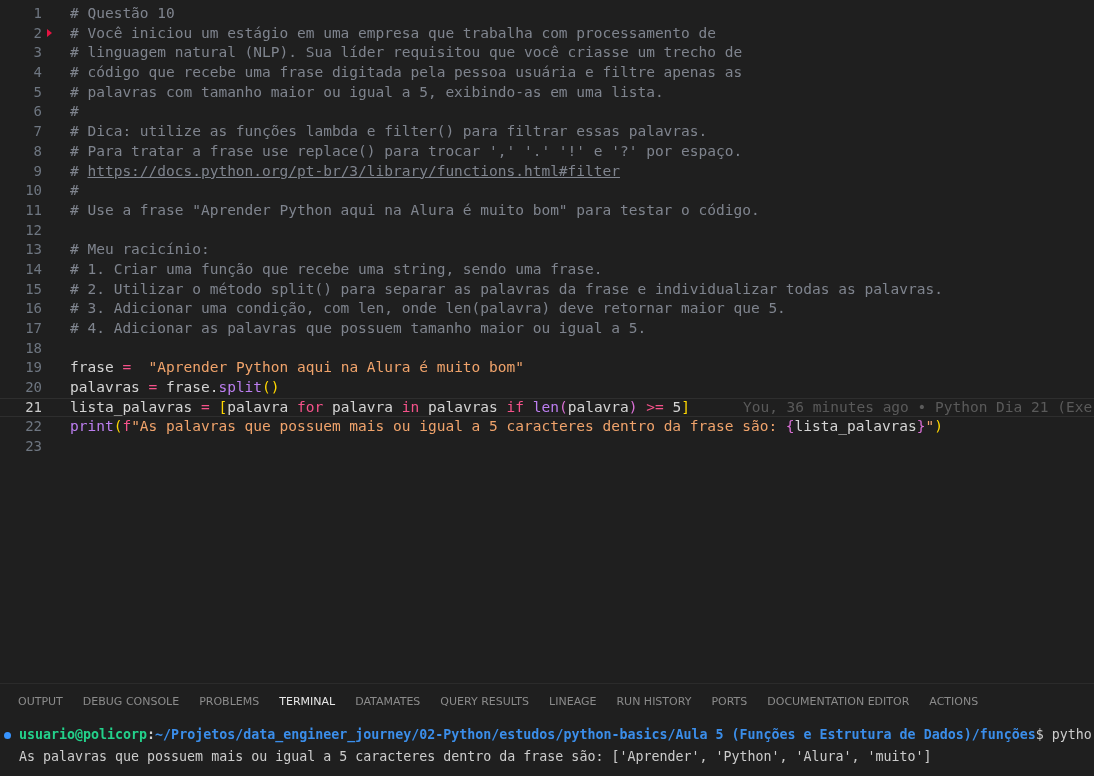  Describe the element at coordinates (428, 309) in the screenshot. I see `code-line: # 3. Adicionar uma condição, com len, onde len(palavra) deve retornar maior que 5.` at that location.